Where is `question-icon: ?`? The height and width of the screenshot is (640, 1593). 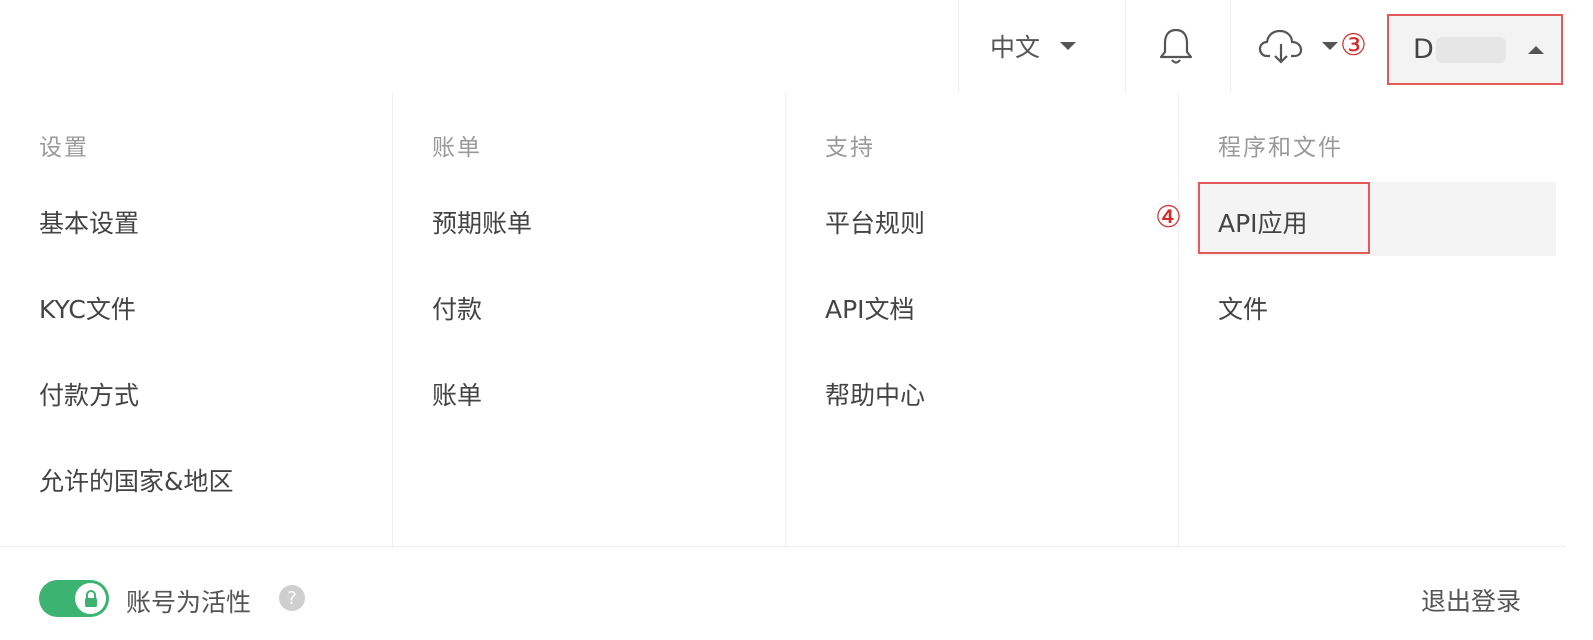
question-icon: ? is located at coordinates (292, 598).